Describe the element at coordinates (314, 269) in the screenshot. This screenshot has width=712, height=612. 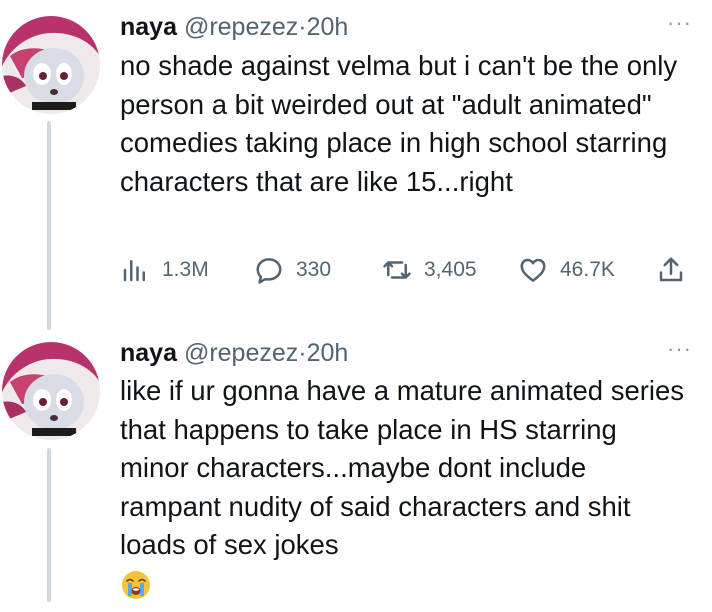
I see `reply-count: 330` at that location.